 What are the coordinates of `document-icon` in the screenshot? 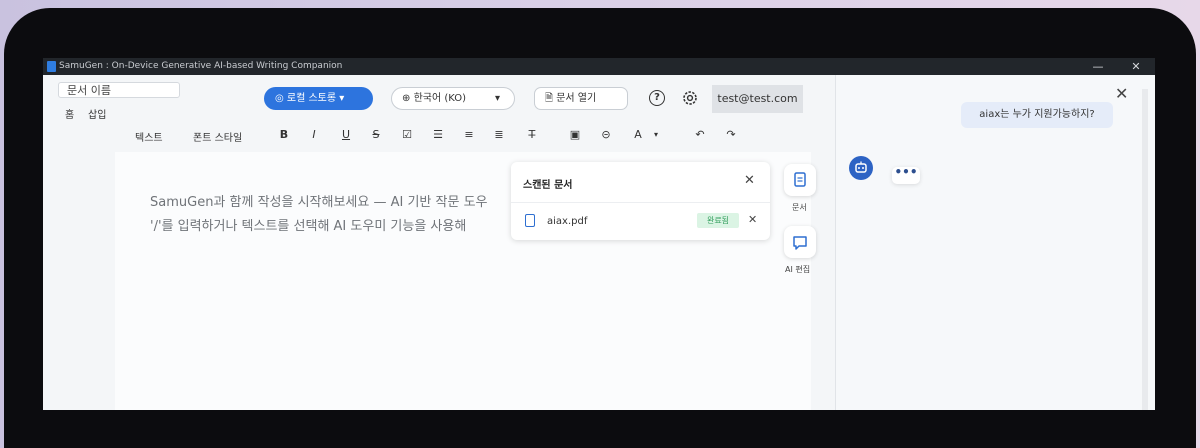 It's located at (800, 179).